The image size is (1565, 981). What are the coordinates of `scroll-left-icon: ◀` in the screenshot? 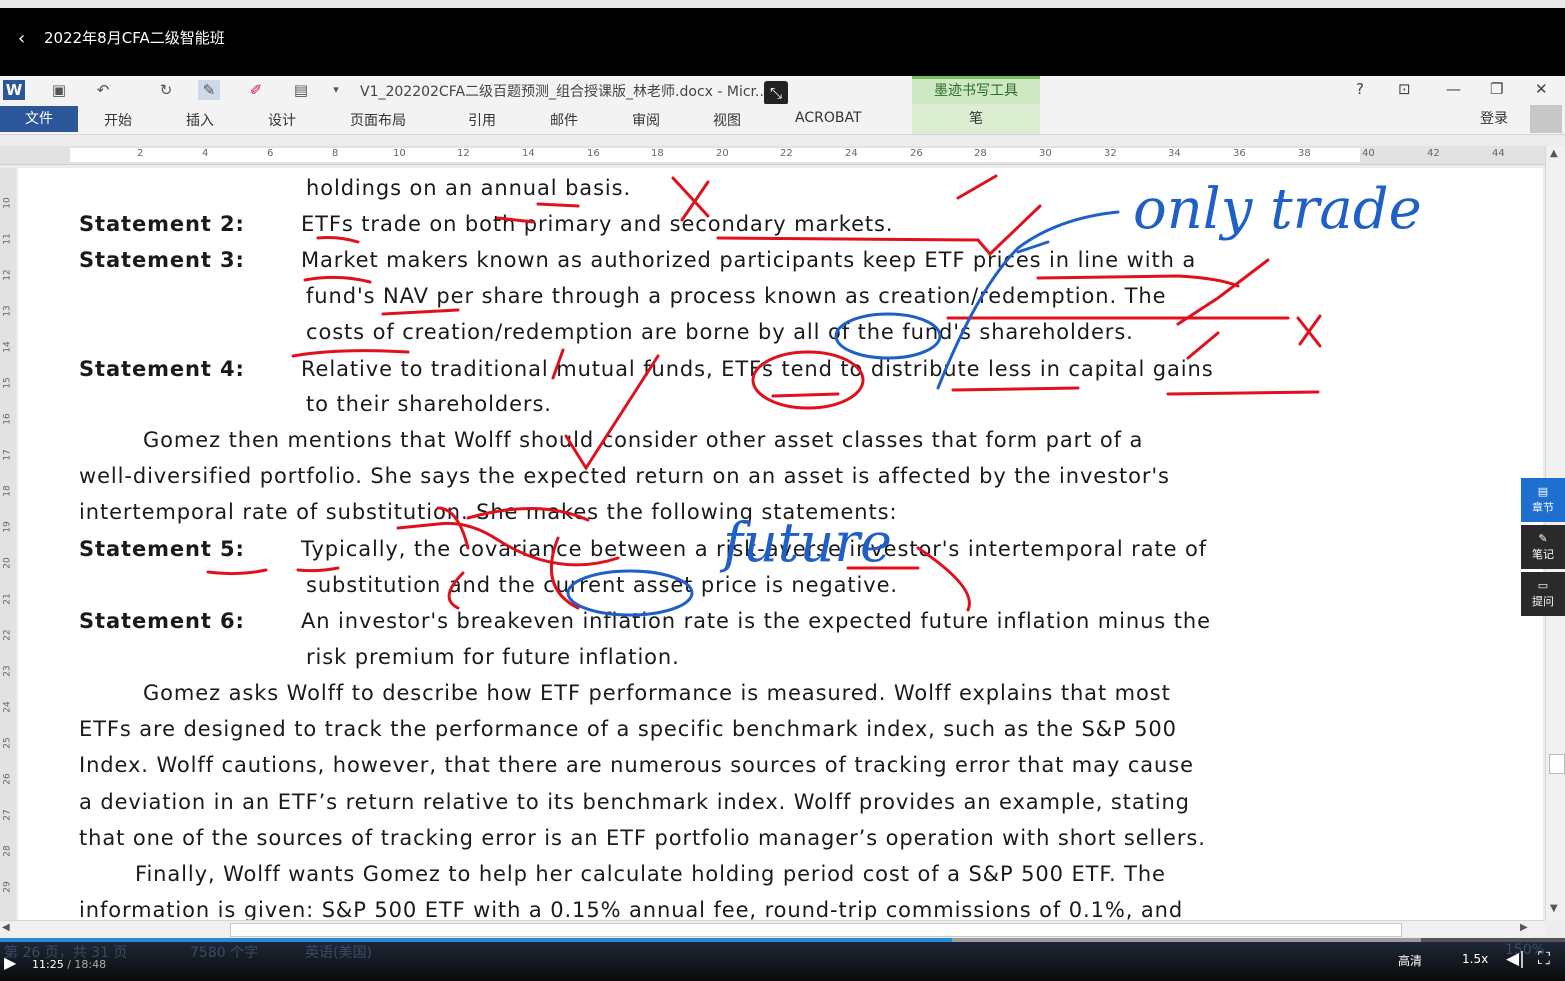 It's located at (6, 927).